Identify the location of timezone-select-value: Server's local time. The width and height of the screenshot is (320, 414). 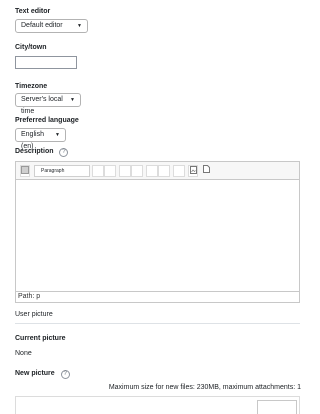
(42, 105).